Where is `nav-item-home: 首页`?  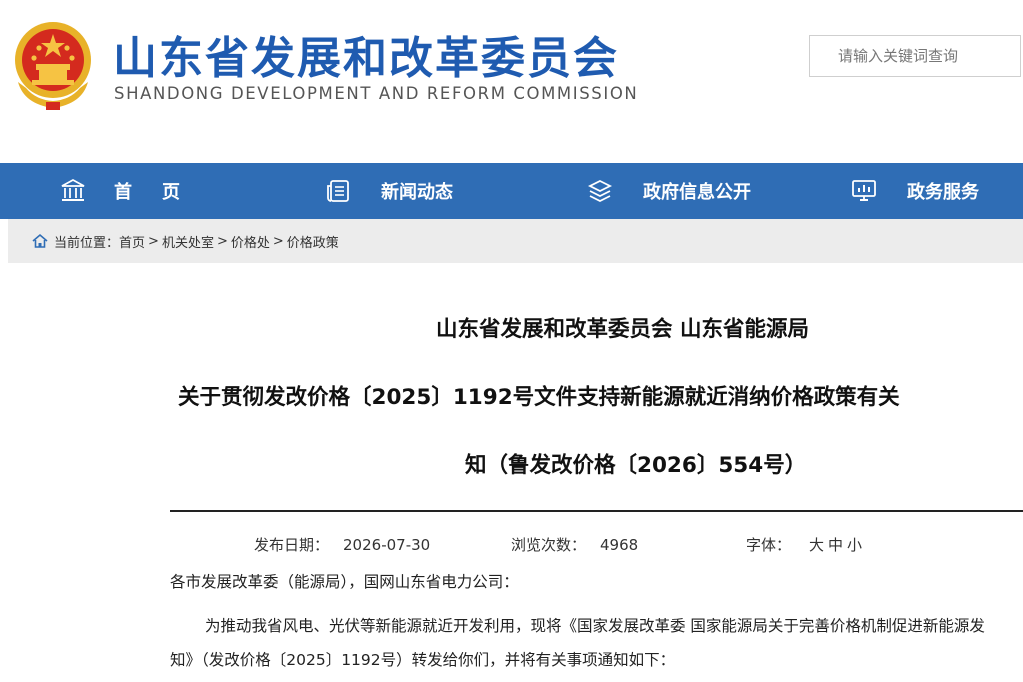
nav-item-home: 首页 is located at coordinates (135, 191).